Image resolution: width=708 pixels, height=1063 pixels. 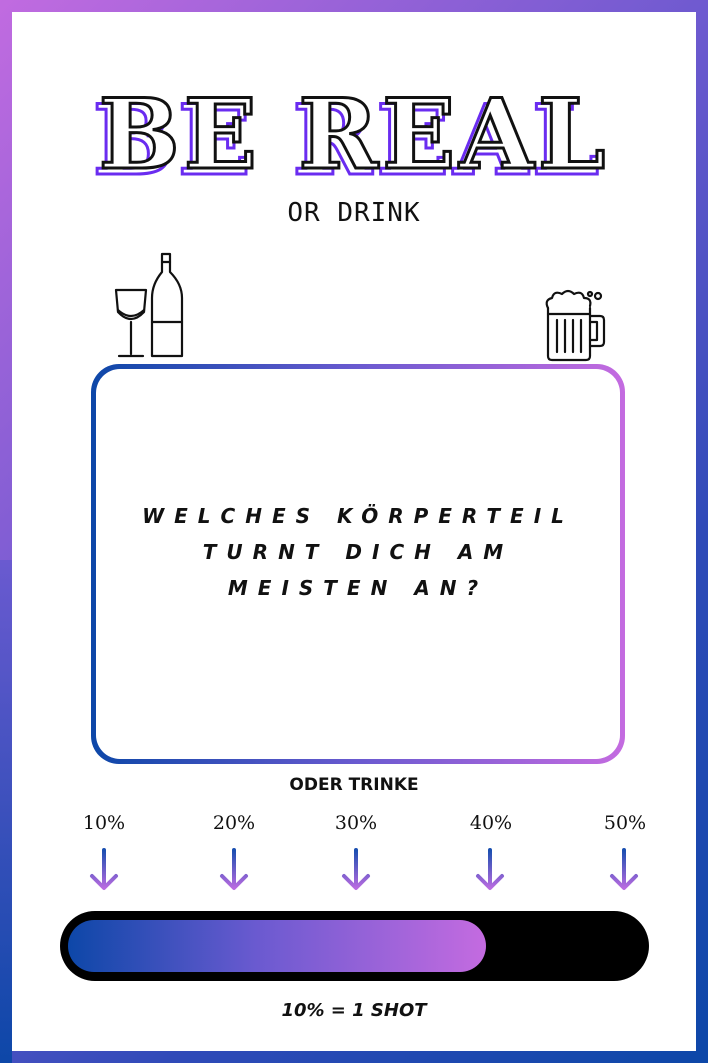 I want to click on percent-label-10: 10%, so click(x=104, y=823).